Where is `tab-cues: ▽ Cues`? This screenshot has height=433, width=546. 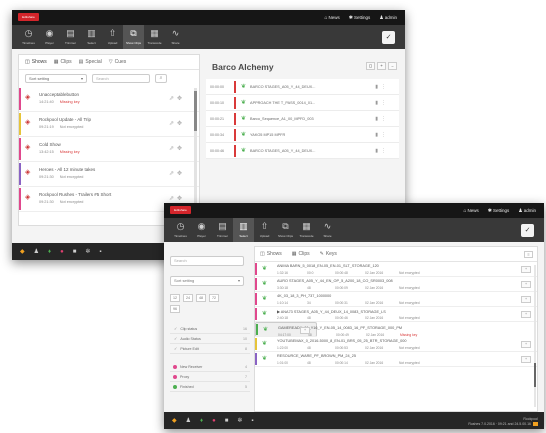 tab-cues: ▽ Cues is located at coordinates (118, 62).